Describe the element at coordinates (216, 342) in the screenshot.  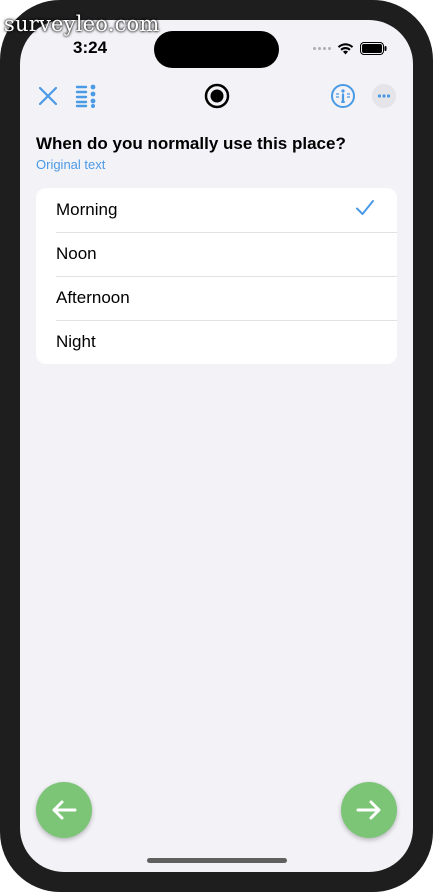
I see `option-night: Night` at that location.